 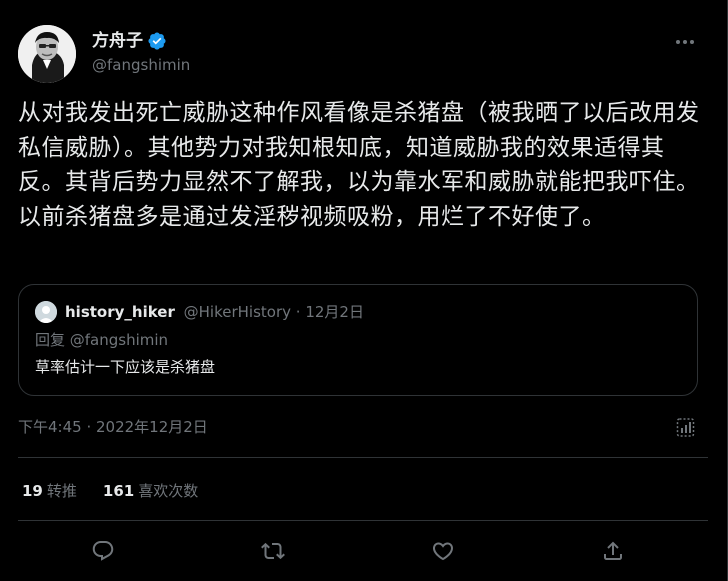 I want to click on quoted-reply-to: 回复 @fangshimin, so click(x=102, y=340).